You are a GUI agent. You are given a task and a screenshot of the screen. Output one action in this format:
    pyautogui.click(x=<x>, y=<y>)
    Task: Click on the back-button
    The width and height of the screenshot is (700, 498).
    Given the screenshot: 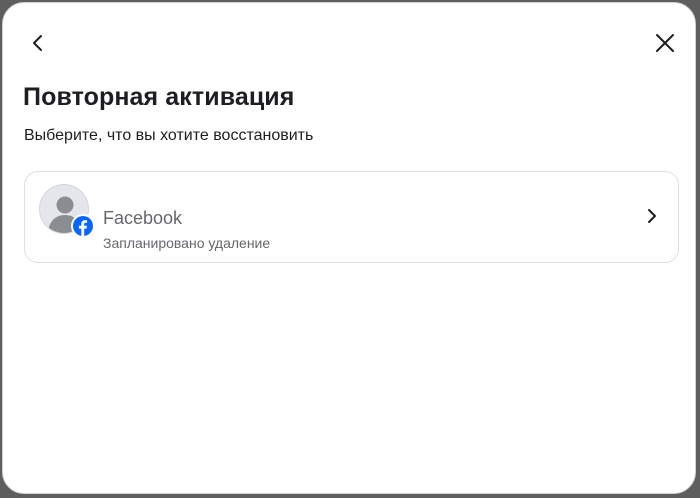 What is the action you would take?
    pyautogui.click(x=38, y=43)
    